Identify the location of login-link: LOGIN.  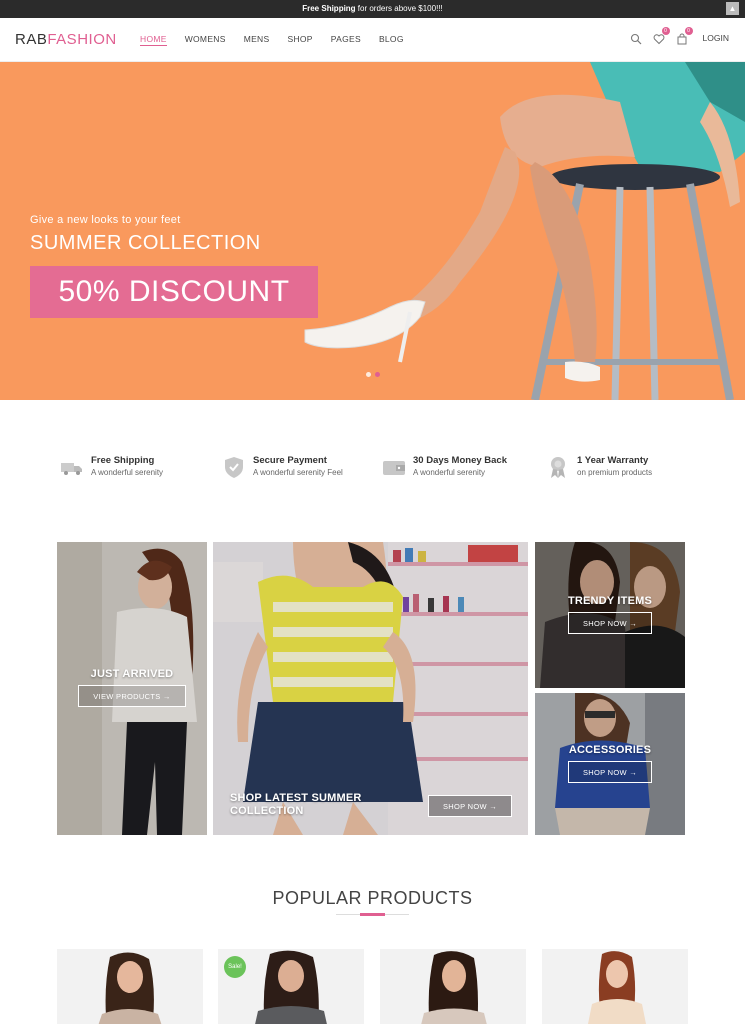
(716, 38).